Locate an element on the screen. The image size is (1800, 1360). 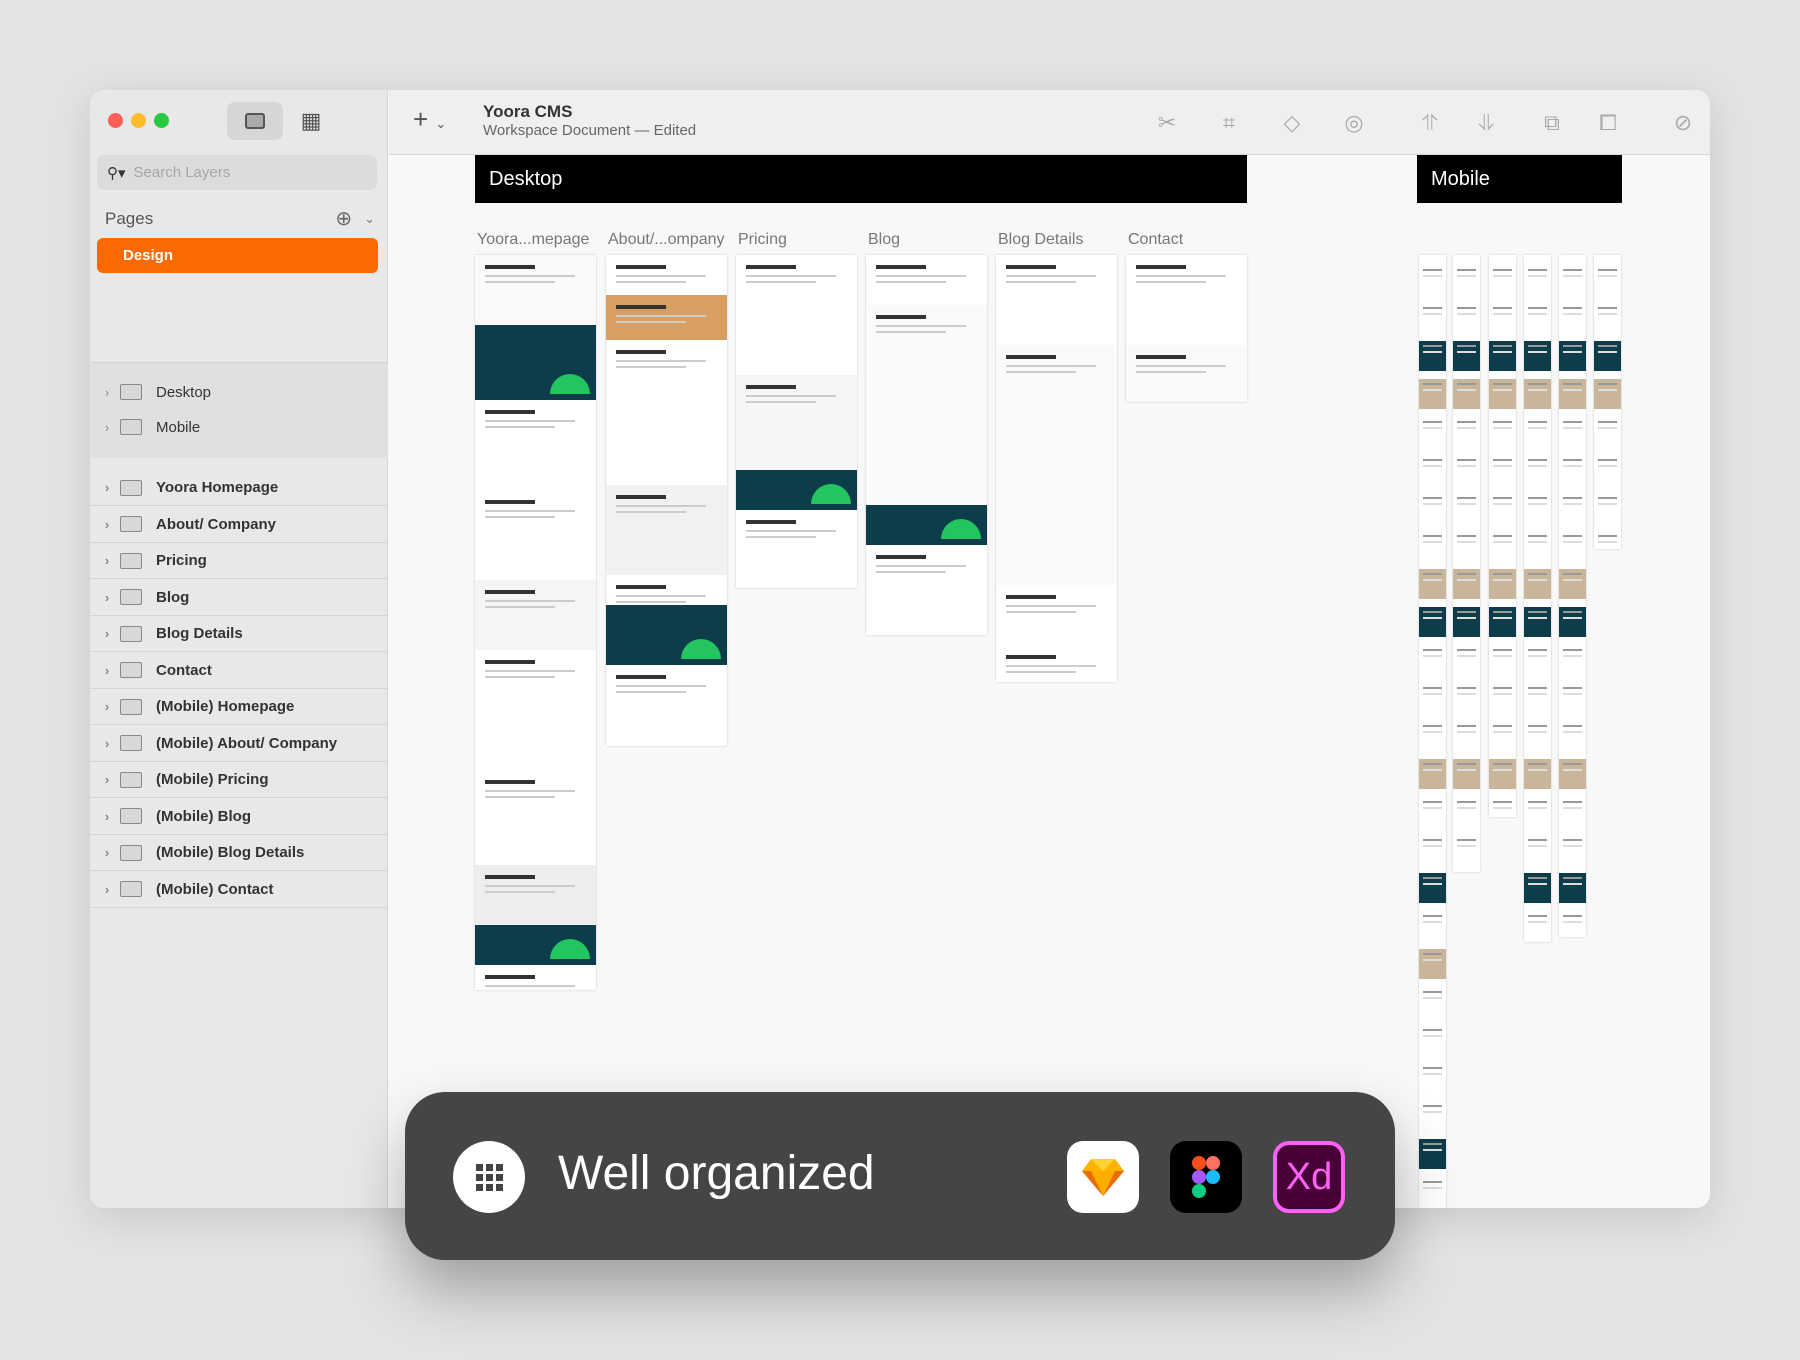
artboard-label: (Mobile) Blog is located at coordinates (203, 816).